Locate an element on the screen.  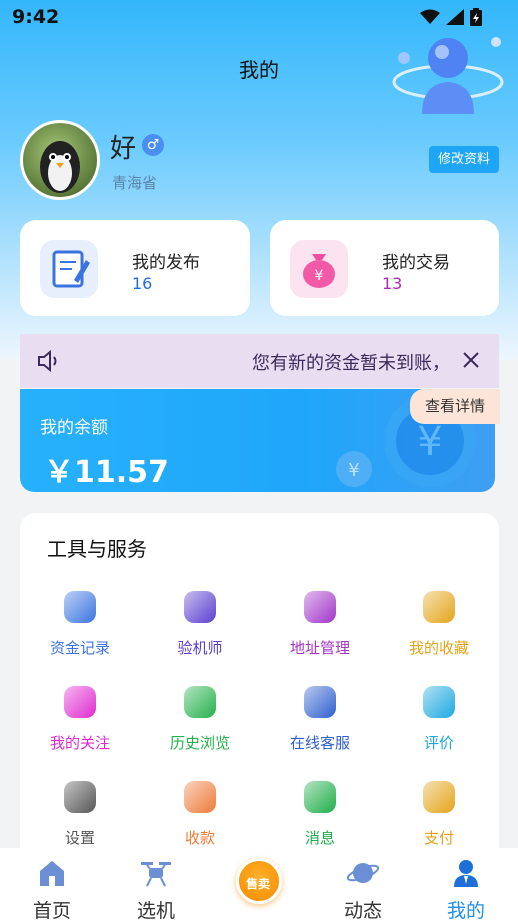
tool-history: 历史浏览 is located at coordinates (200, 719).